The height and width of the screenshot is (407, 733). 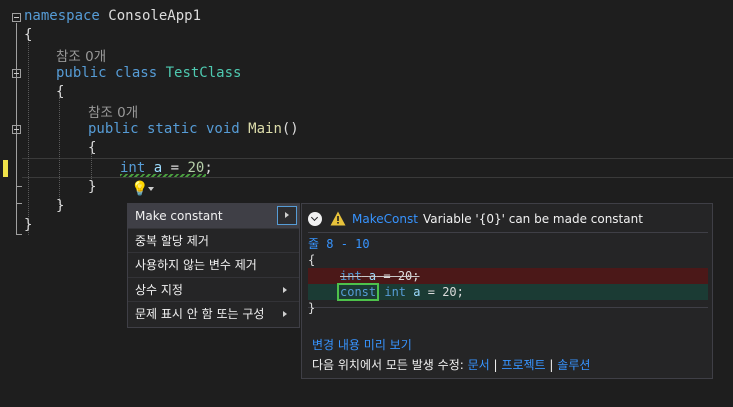 I want to click on warning-icon, so click(x=338, y=218).